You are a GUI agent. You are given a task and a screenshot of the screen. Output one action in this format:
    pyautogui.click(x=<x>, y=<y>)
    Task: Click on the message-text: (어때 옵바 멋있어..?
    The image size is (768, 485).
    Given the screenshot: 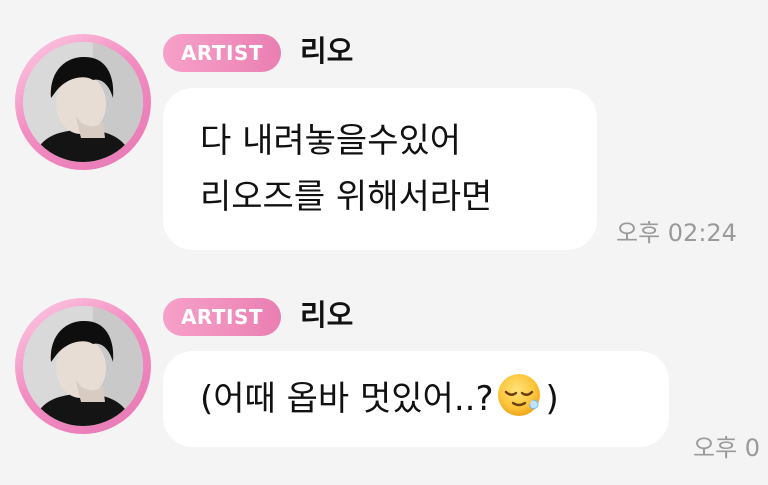 What is the action you would take?
    pyautogui.click(x=347, y=399)
    